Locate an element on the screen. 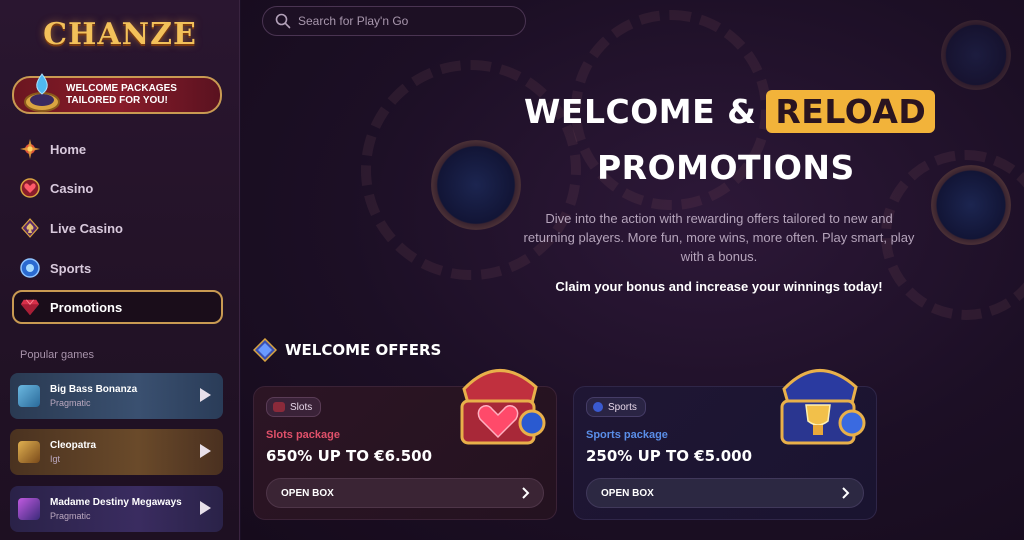 Image resolution: width=1024 pixels, height=540 pixels. nav-item-sports: Sports is located at coordinates (118, 268).